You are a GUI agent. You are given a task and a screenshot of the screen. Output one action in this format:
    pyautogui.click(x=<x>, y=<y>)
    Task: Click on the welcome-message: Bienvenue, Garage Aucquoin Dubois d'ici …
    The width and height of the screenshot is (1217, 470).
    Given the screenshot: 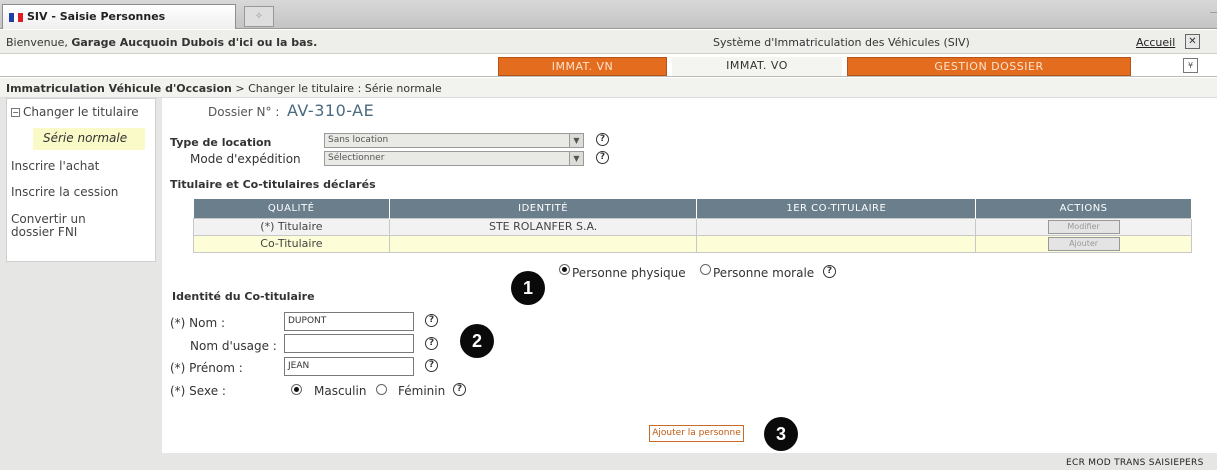 What is the action you would take?
    pyautogui.click(x=161, y=42)
    